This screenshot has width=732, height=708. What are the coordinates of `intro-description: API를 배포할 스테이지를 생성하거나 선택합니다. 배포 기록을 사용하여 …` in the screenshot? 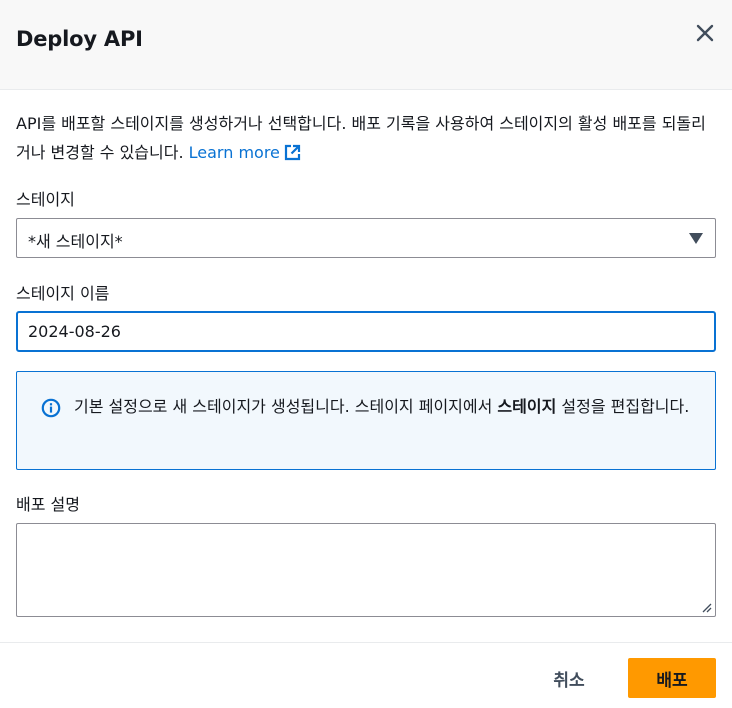 It's located at (361, 138).